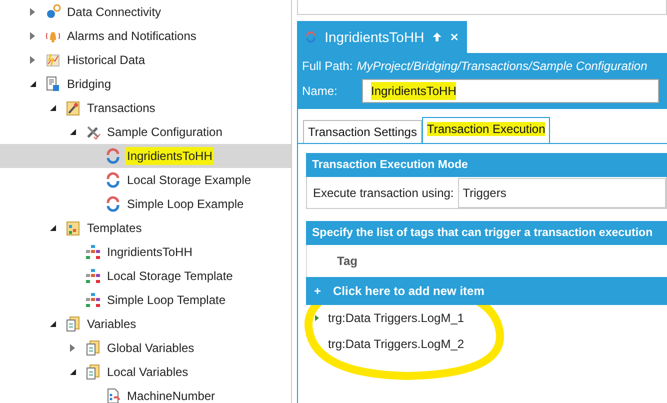  I want to click on tree-item: Historical Data, so click(145, 60).